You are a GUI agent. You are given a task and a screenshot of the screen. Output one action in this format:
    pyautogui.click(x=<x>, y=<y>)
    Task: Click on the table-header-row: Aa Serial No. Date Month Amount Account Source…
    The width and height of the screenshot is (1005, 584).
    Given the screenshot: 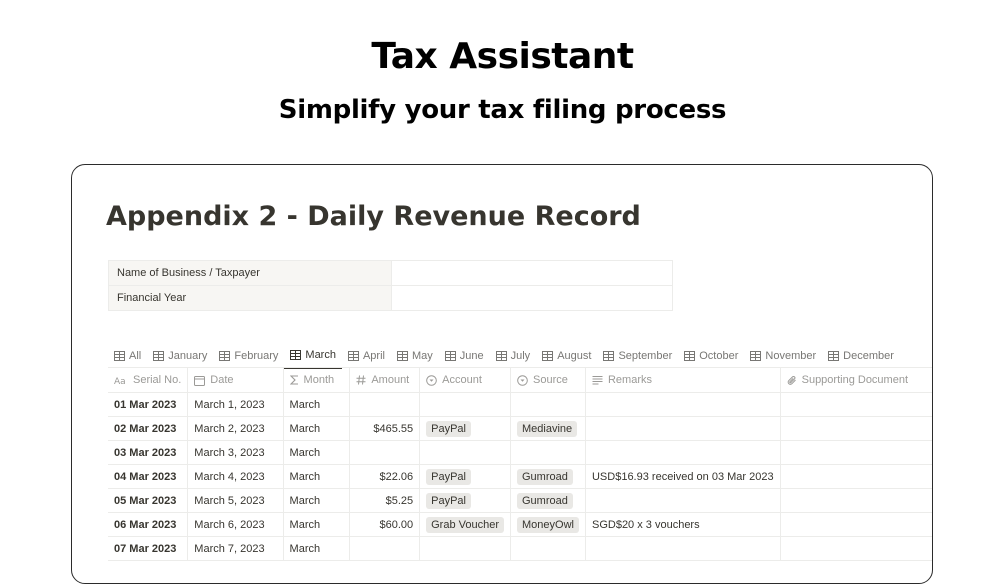 What is the action you would take?
    pyautogui.click(x=520, y=380)
    